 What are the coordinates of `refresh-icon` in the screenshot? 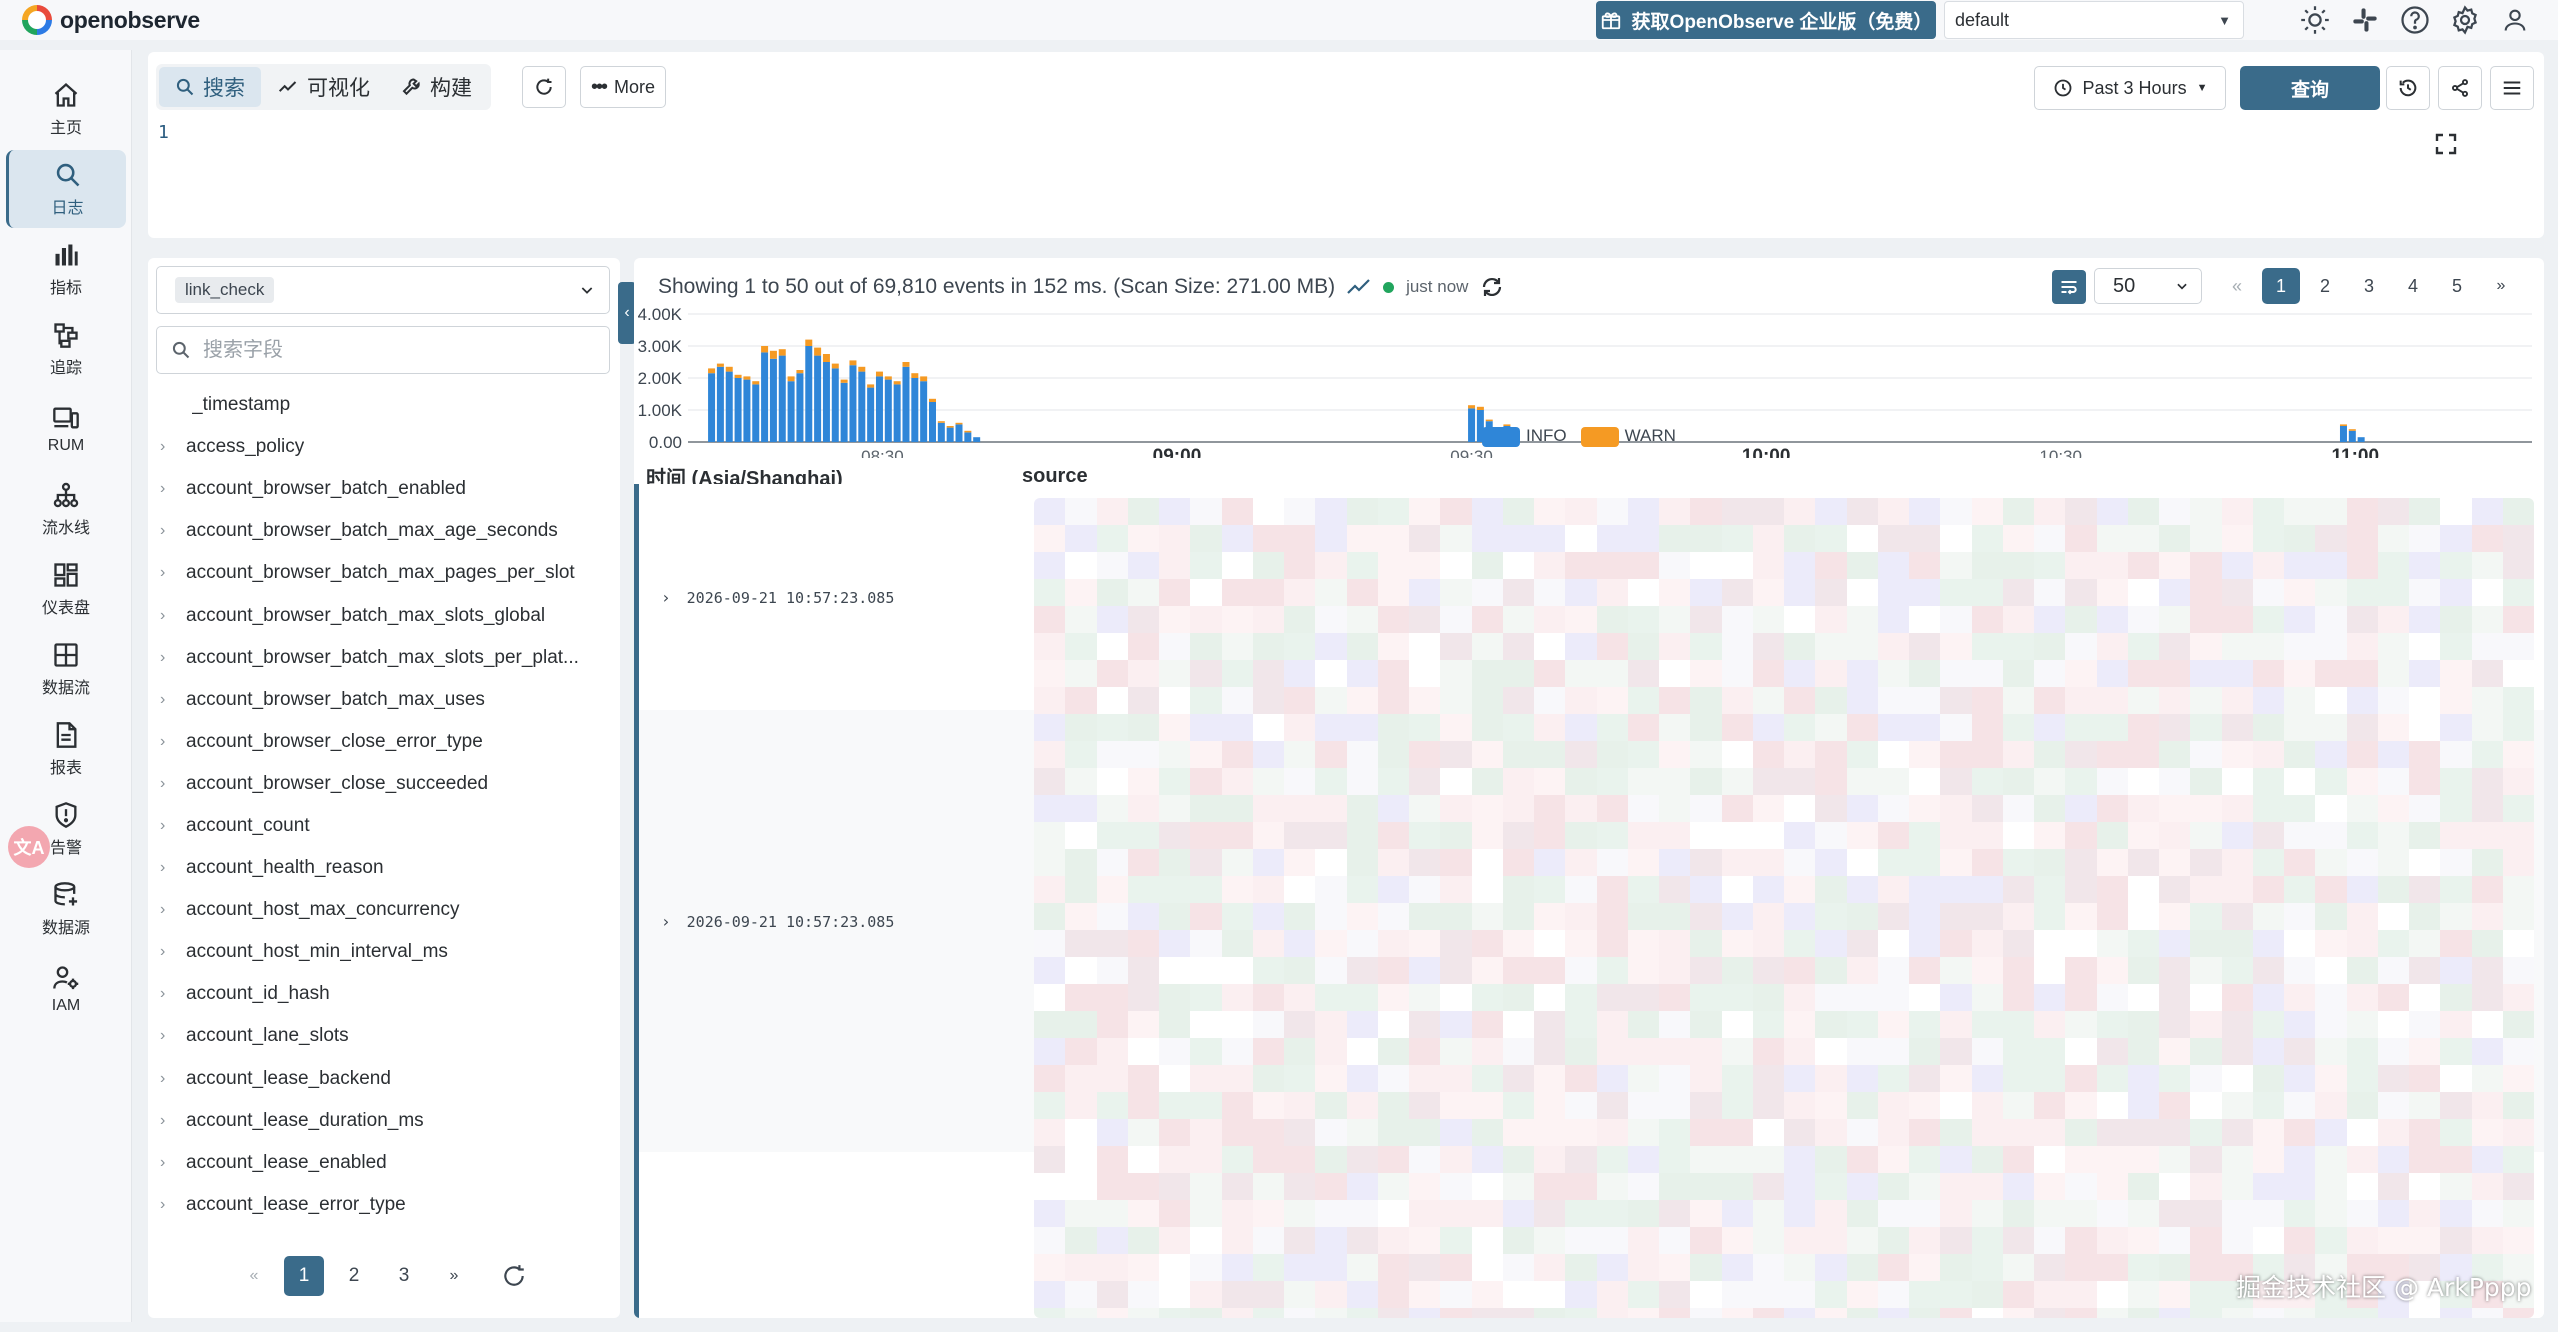 It's located at (1492, 287).